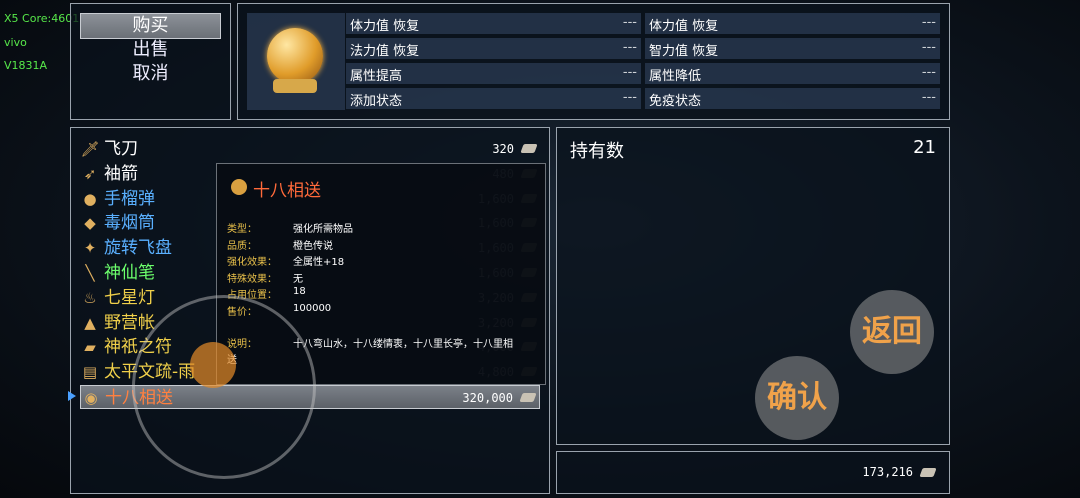 The height and width of the screenshot is (498, 1080). I want to click on sleeve-arrow-icon: ➶, so click(90, 173).